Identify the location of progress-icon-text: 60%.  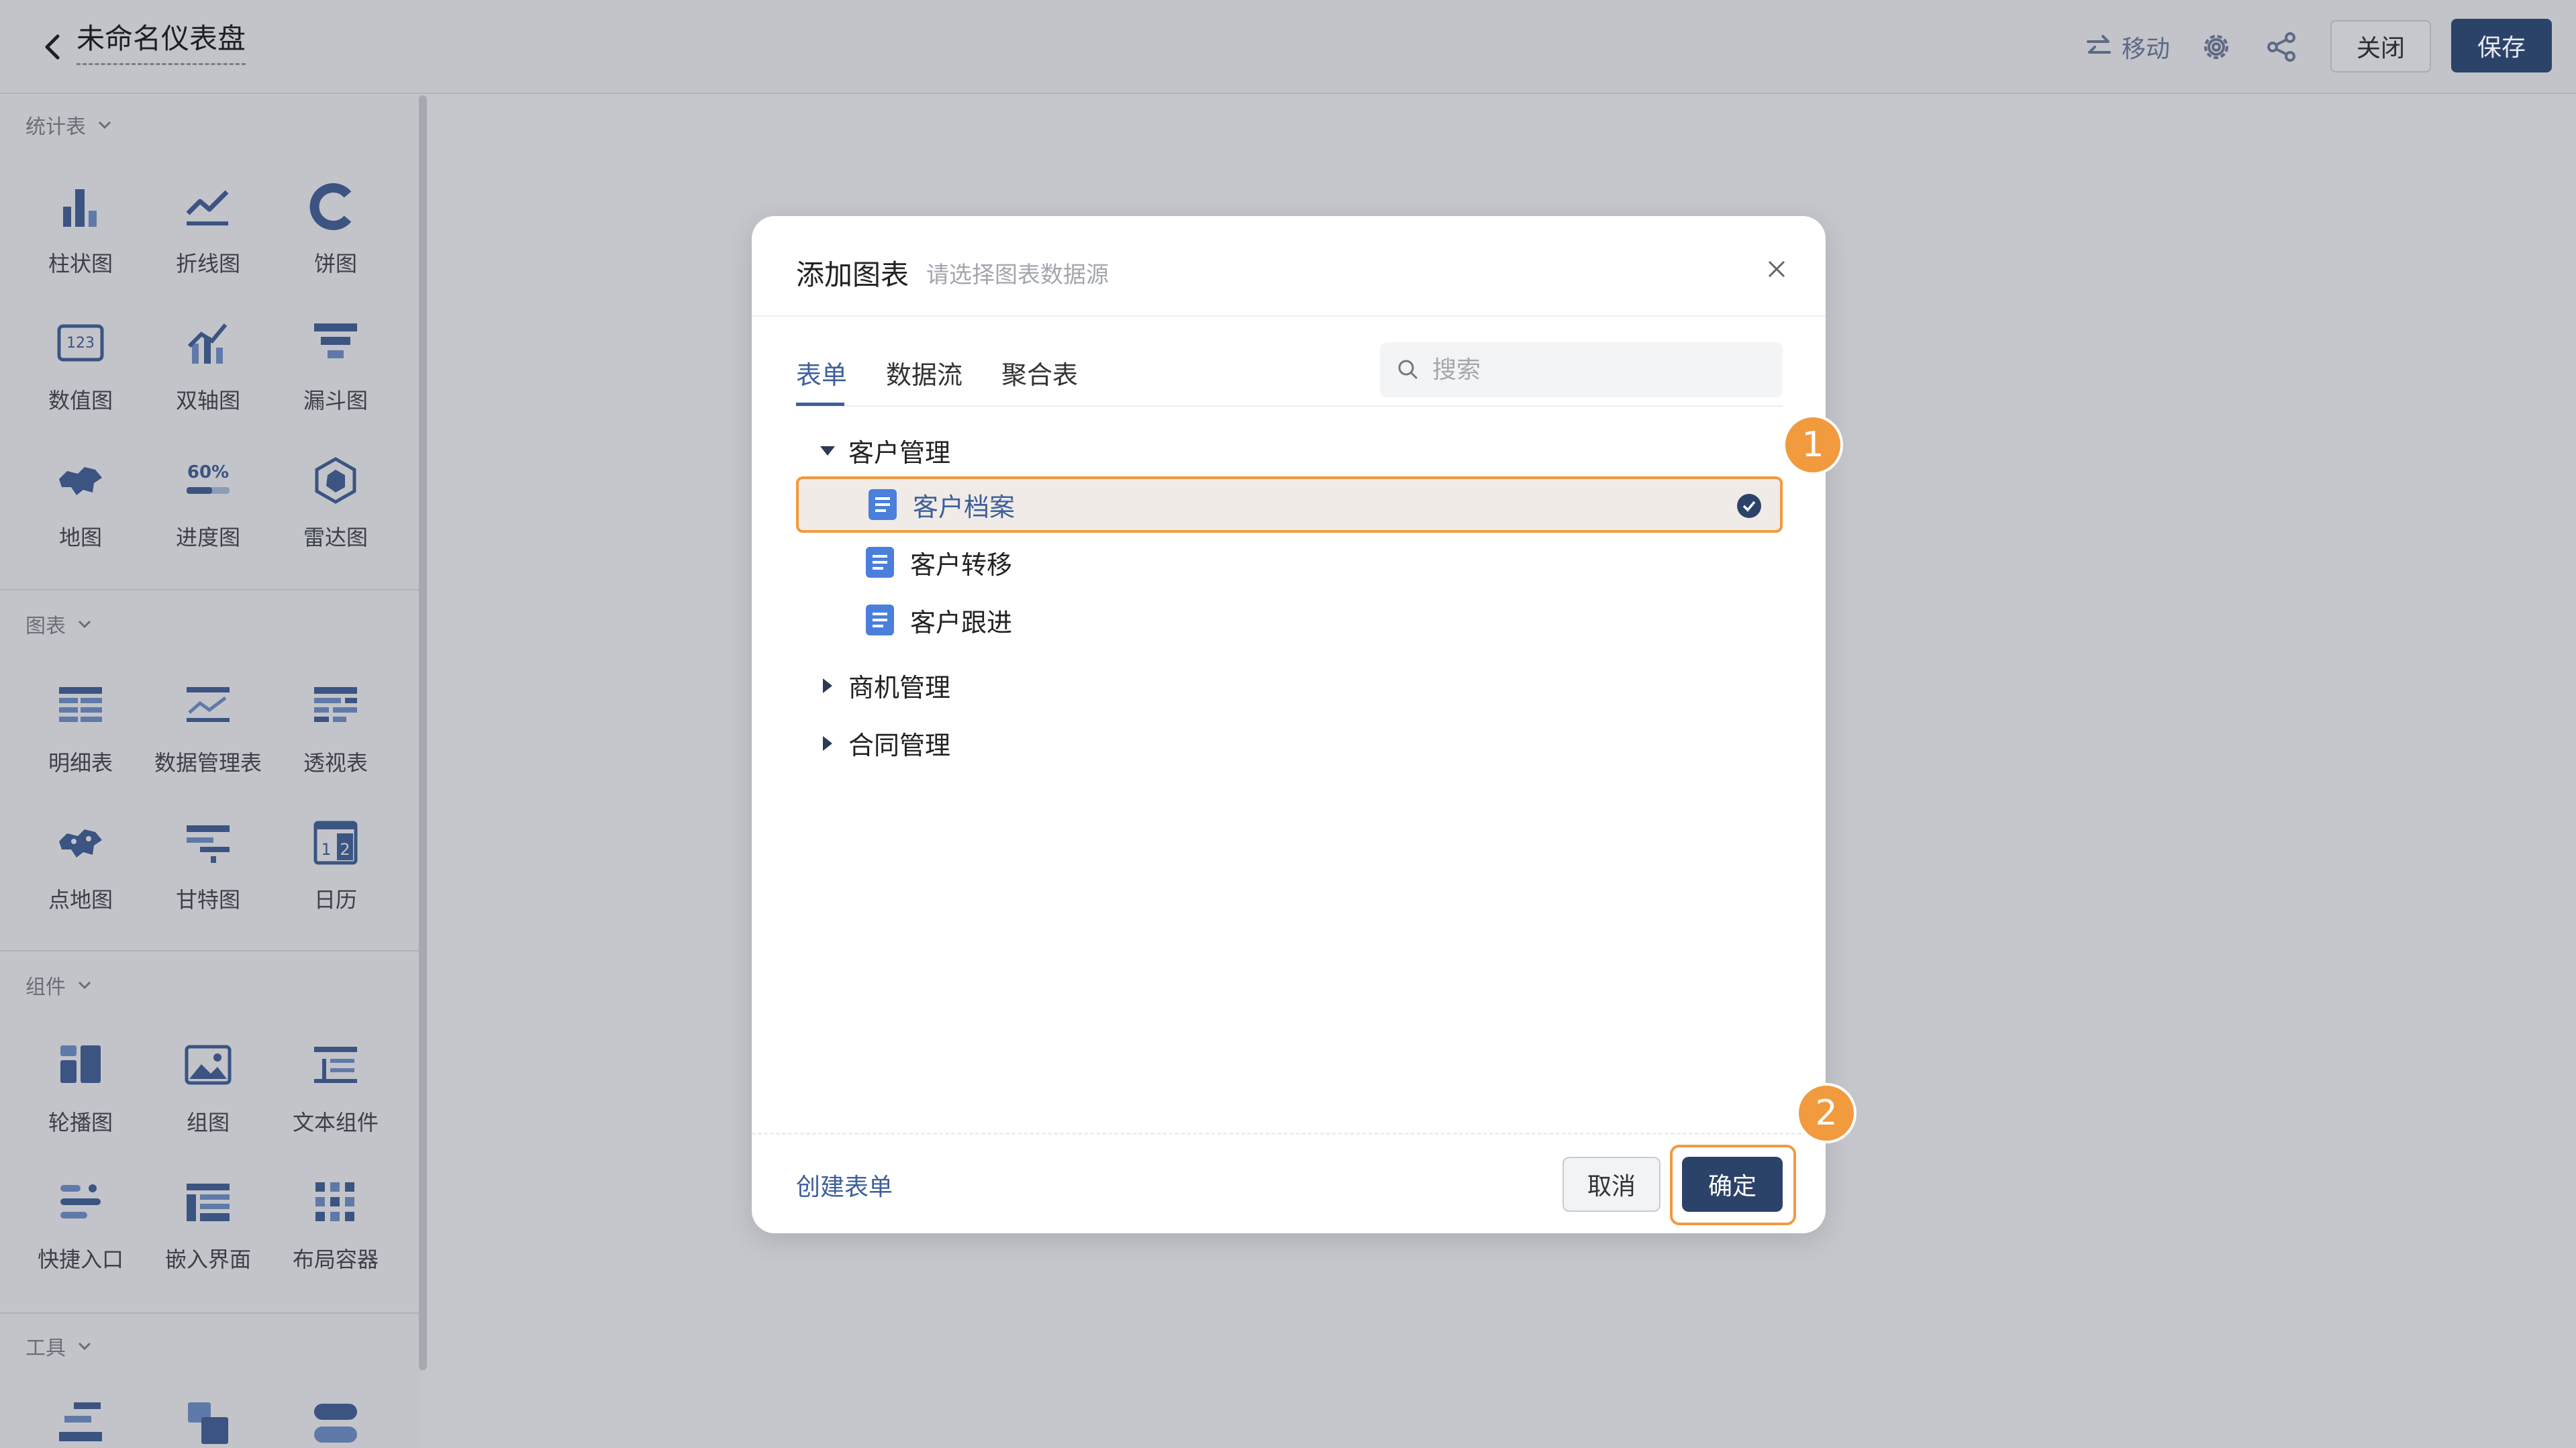
(208, 472).